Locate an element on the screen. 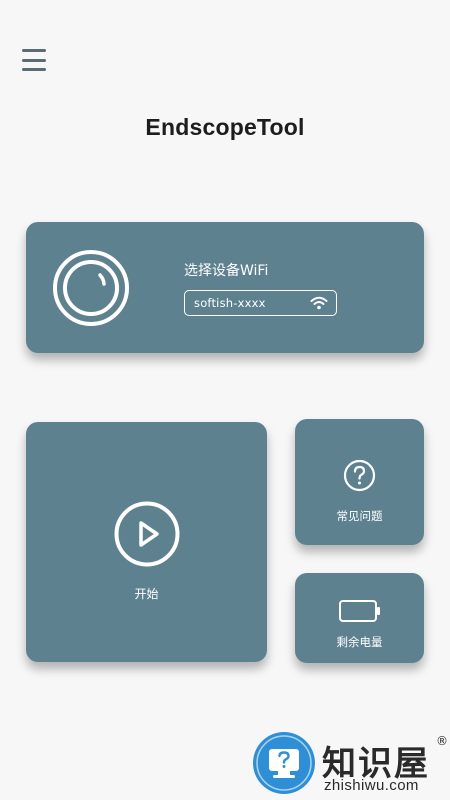 This screenshot has height=800, width=450. question-circle-icon is located at coordinates (359, 475).